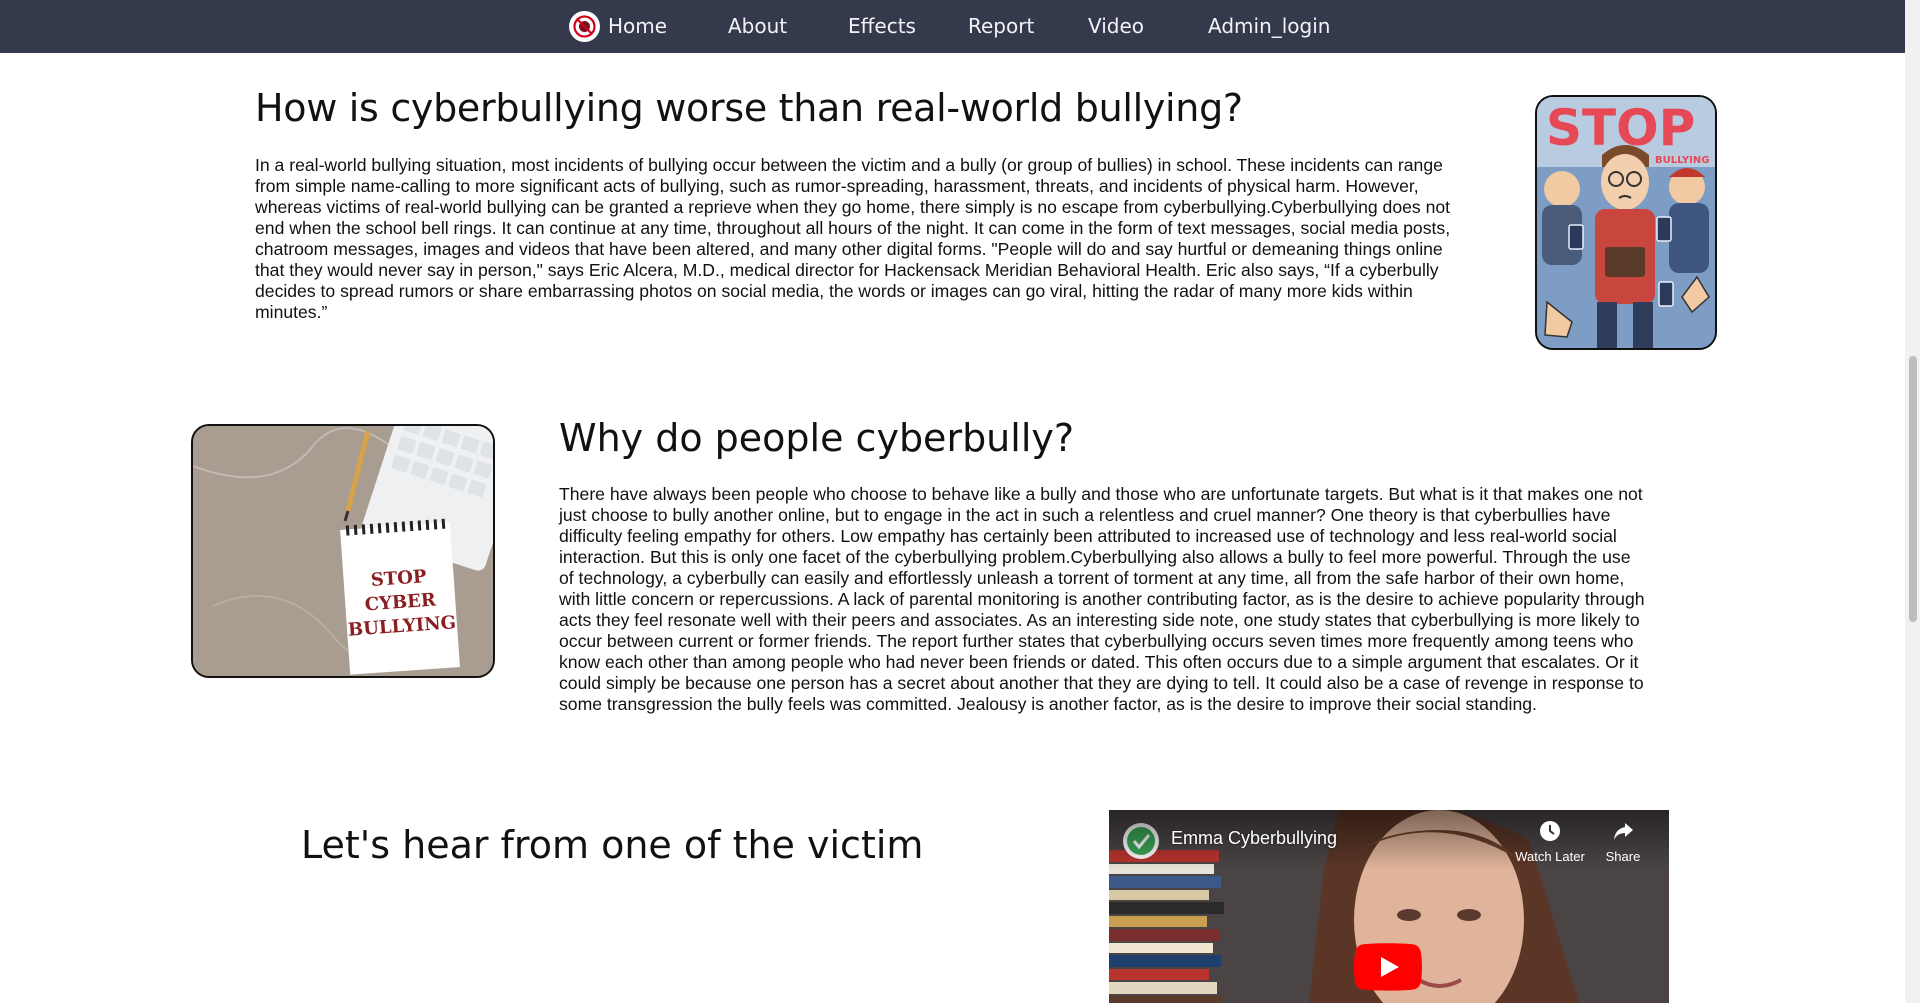 The height and width of the screenshot is (1003, 1920). I want to click on watch-later-button: Watch Later, so click(1550, 842).